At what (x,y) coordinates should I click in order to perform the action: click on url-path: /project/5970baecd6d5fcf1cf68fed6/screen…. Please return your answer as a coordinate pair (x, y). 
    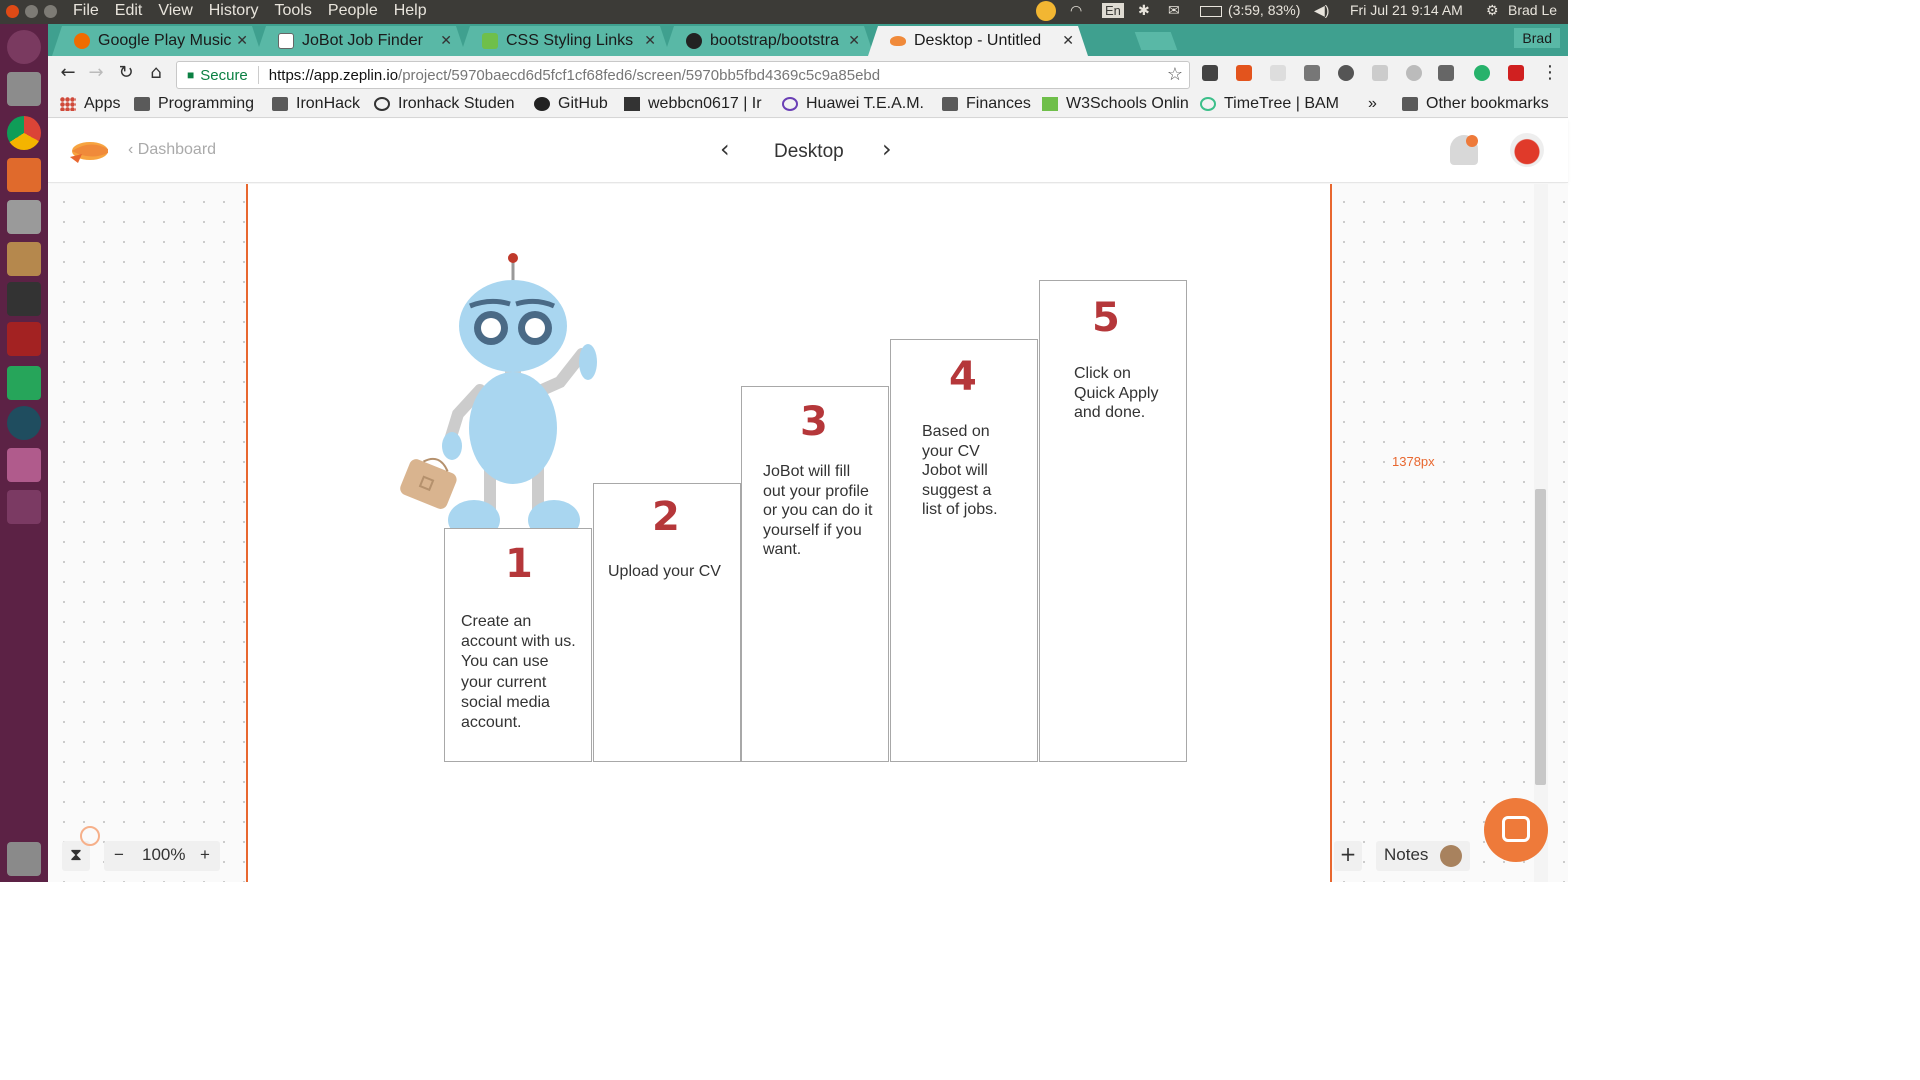
    Looking at the image, I should click on (639, 75).